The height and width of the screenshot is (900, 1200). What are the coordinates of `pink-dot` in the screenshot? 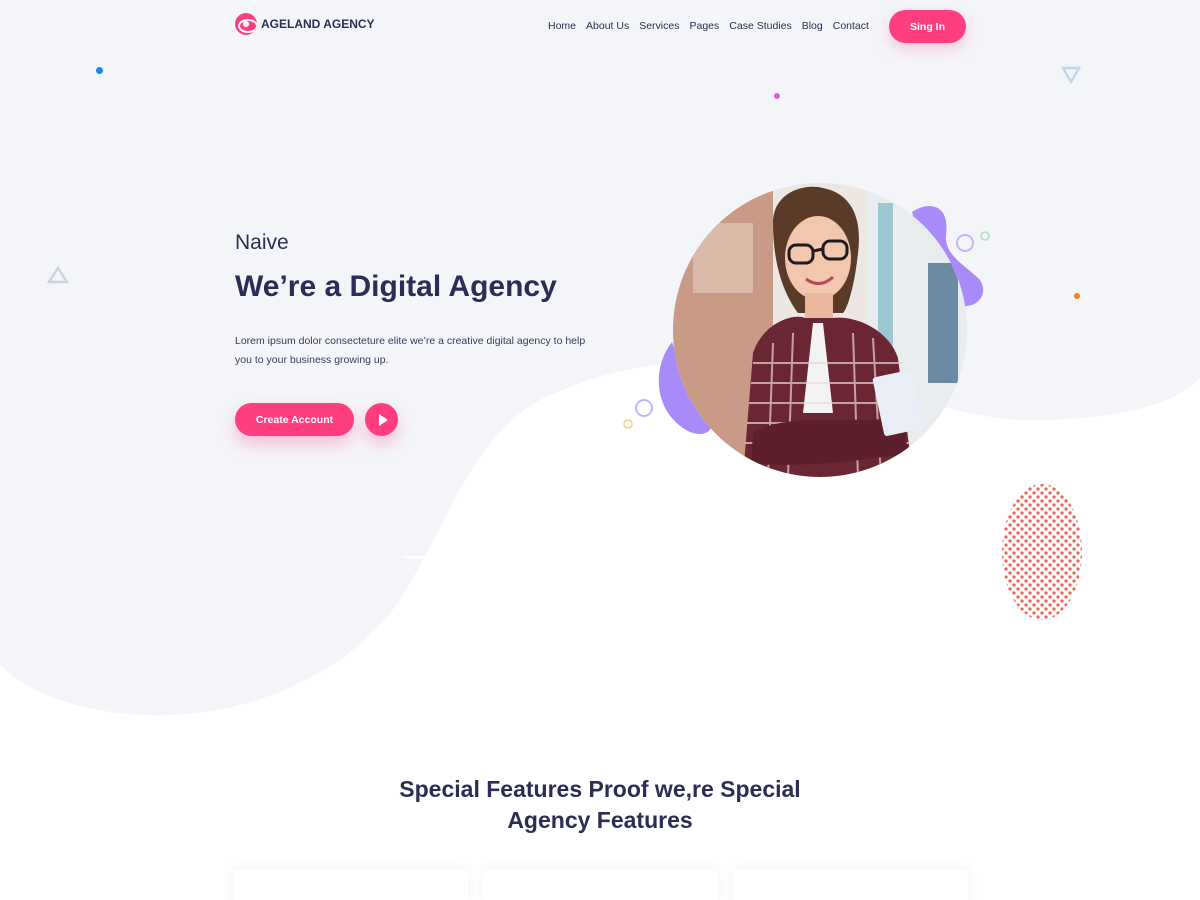 It's located at (777, 96).